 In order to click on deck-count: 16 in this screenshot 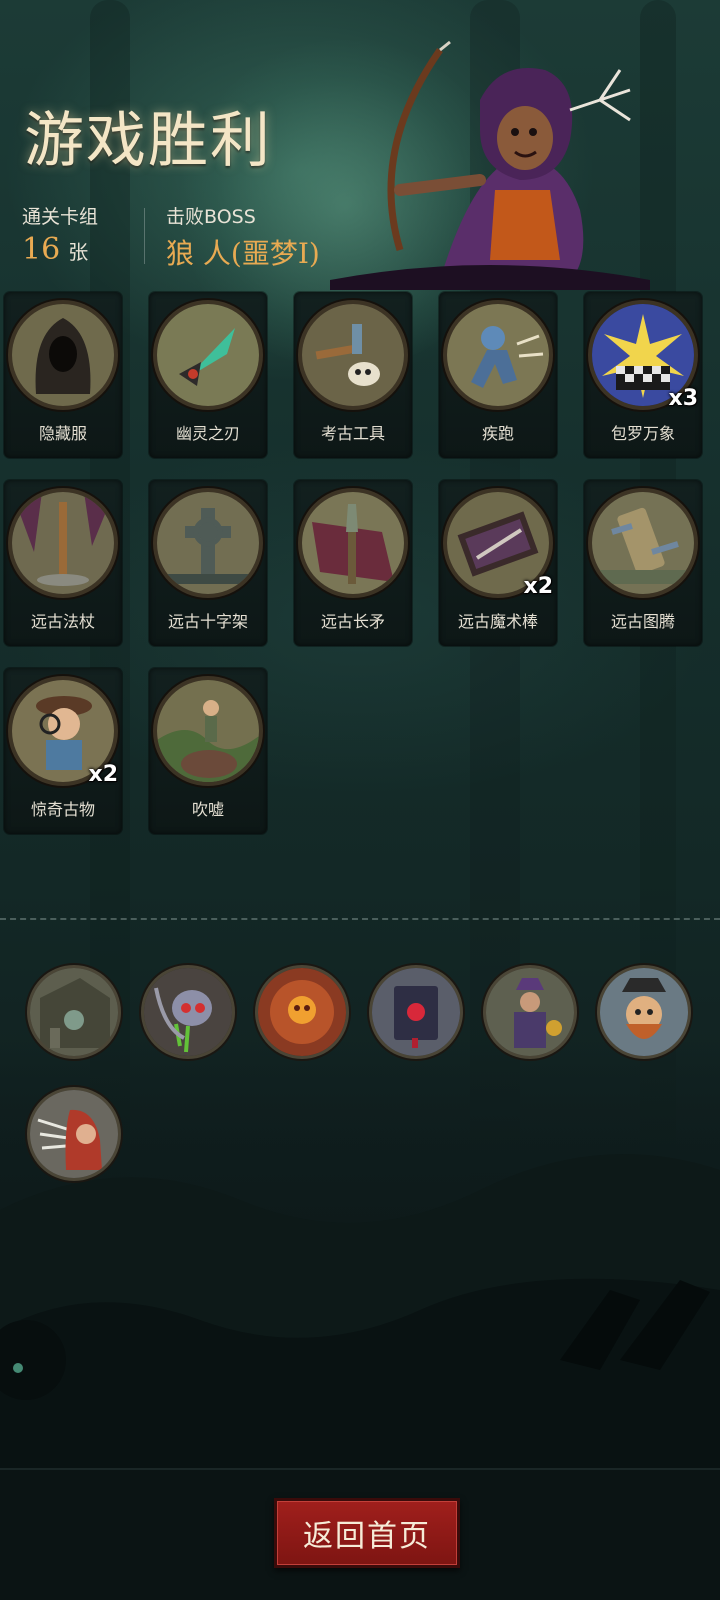, I will do `click(41, 249)`.